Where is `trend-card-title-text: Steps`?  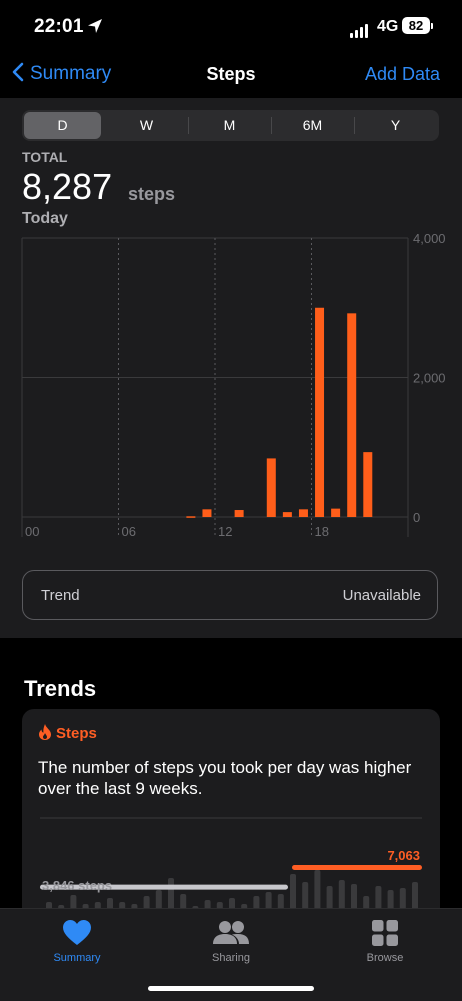
trend-card-title-text: Steps is located at coordinates (76, 733).